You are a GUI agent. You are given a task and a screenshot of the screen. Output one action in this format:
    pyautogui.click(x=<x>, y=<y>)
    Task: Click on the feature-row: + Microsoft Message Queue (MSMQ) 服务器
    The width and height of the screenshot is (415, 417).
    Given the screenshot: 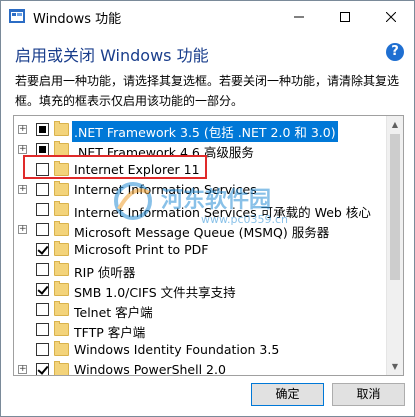 What is the action you would take?
    pyautogui.click(x=199, y=230)
    